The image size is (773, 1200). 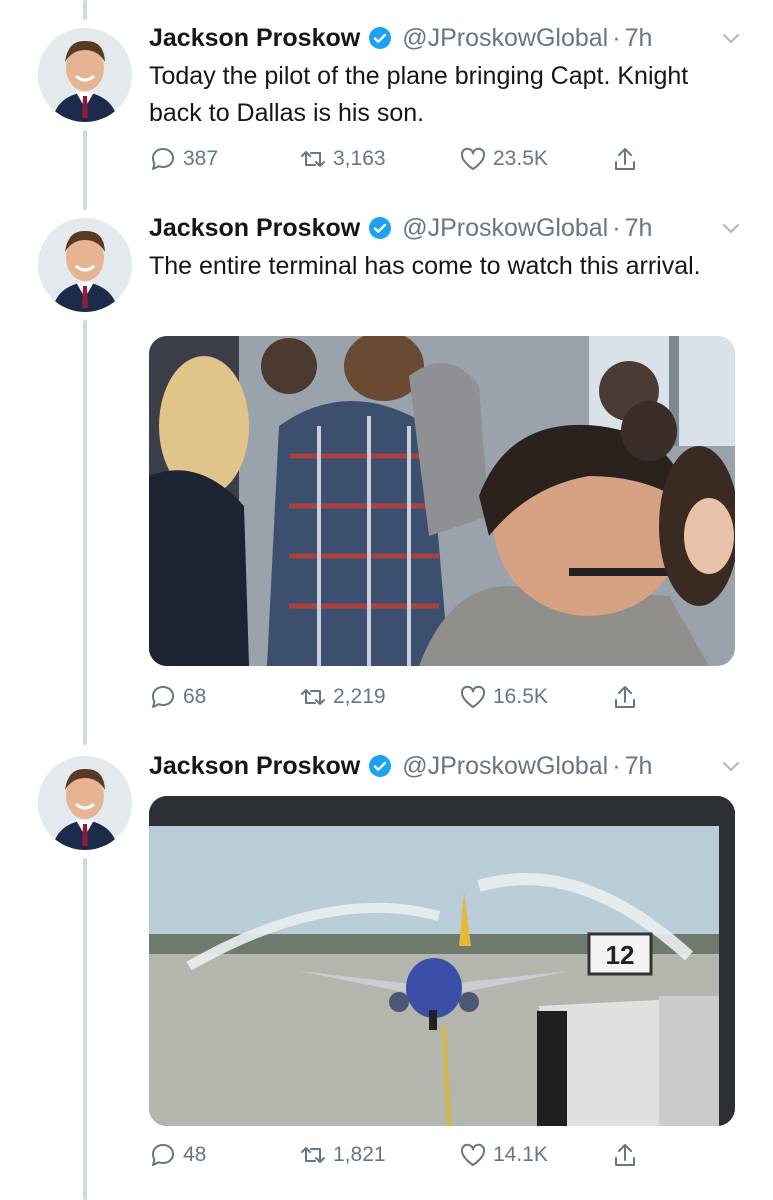 I want to click on retweet-count: 3,163, so click(x=359, y=158).